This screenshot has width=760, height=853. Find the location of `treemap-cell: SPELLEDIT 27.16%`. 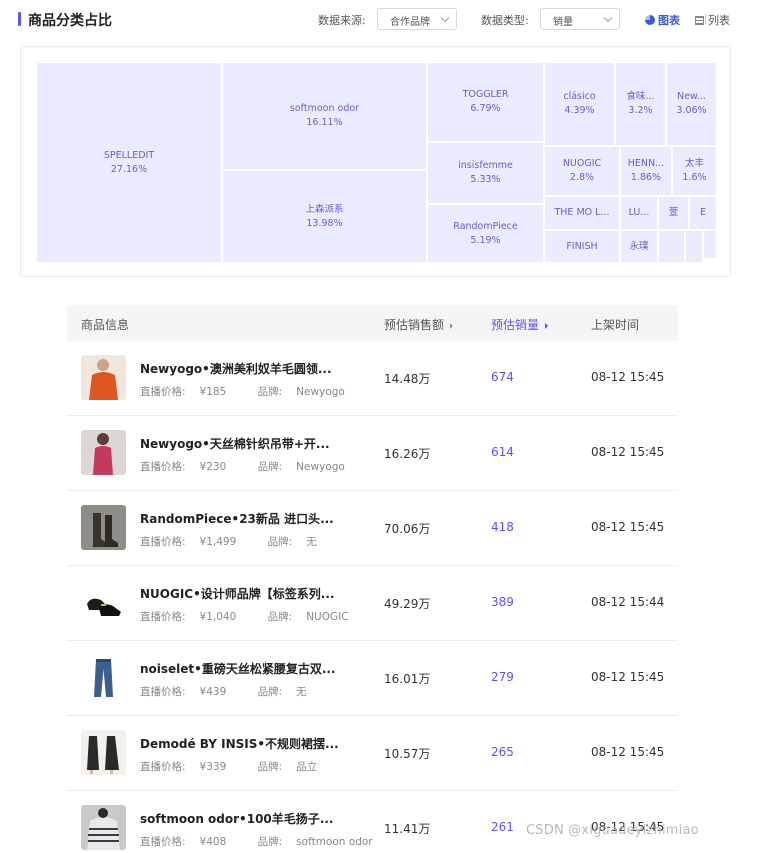

treemap-cell: SPELLEDIT 27.16% is located at coordinates (129, 162).